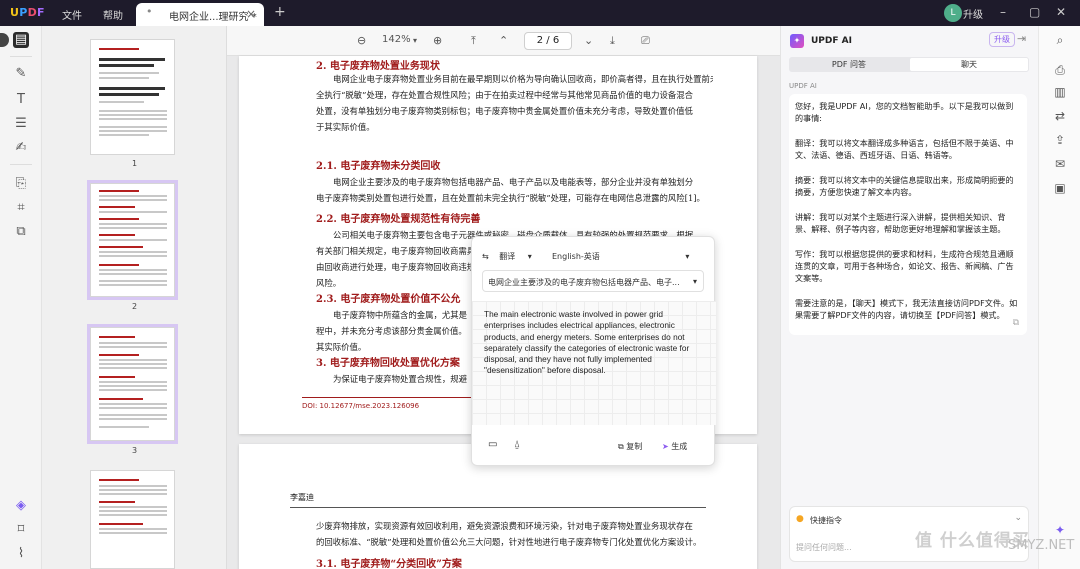 The width and height of the screenshot is (1080, 569). I want to click on ai-upgrade-button: 升级, so click(1002, 39).